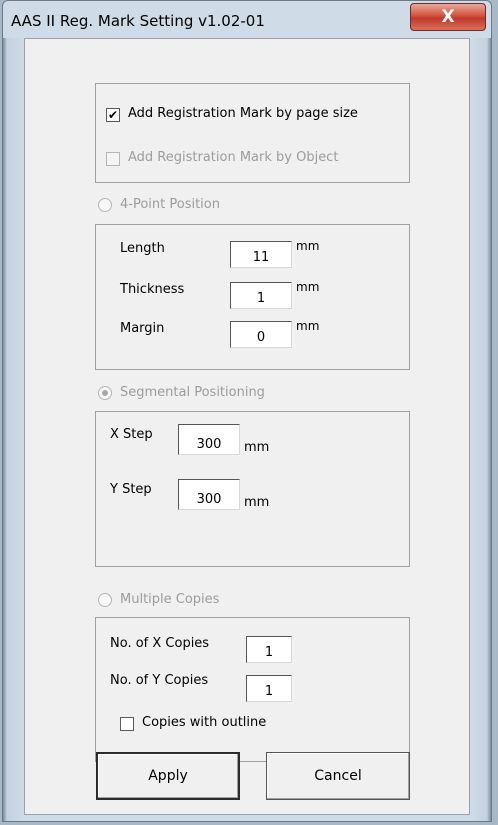 This screenshot has height=825, width=498. Describe the element at coordinates (170, 599) in the screenshot. I see `multiple-copies-label: Multiple Copies` at that location.